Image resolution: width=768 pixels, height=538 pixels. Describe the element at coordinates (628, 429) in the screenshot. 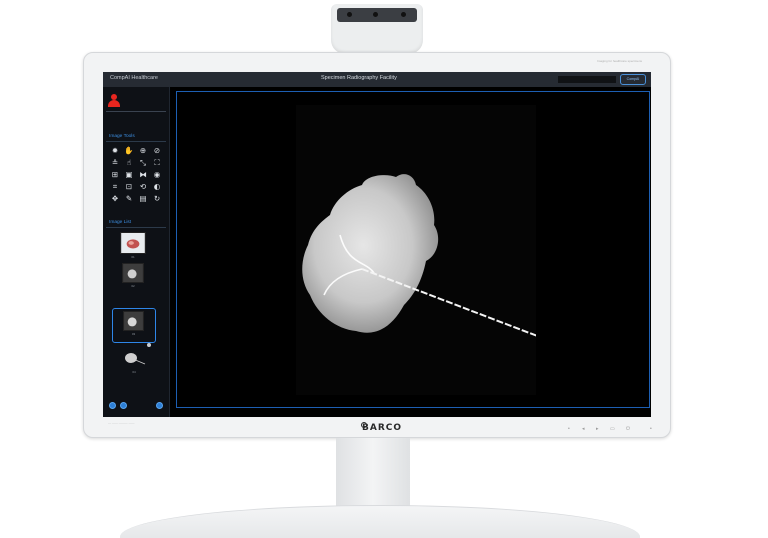

I see `power-icon: ⏻` at that location.